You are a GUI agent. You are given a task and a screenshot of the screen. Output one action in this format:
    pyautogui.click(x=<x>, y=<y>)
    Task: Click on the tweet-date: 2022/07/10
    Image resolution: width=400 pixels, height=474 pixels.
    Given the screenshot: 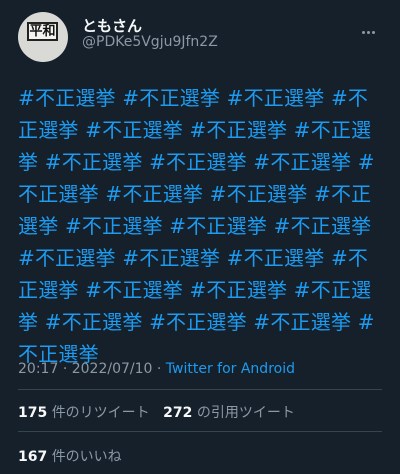 What is the action you would take?
    pyautogui.click(x=112, y=369)
    